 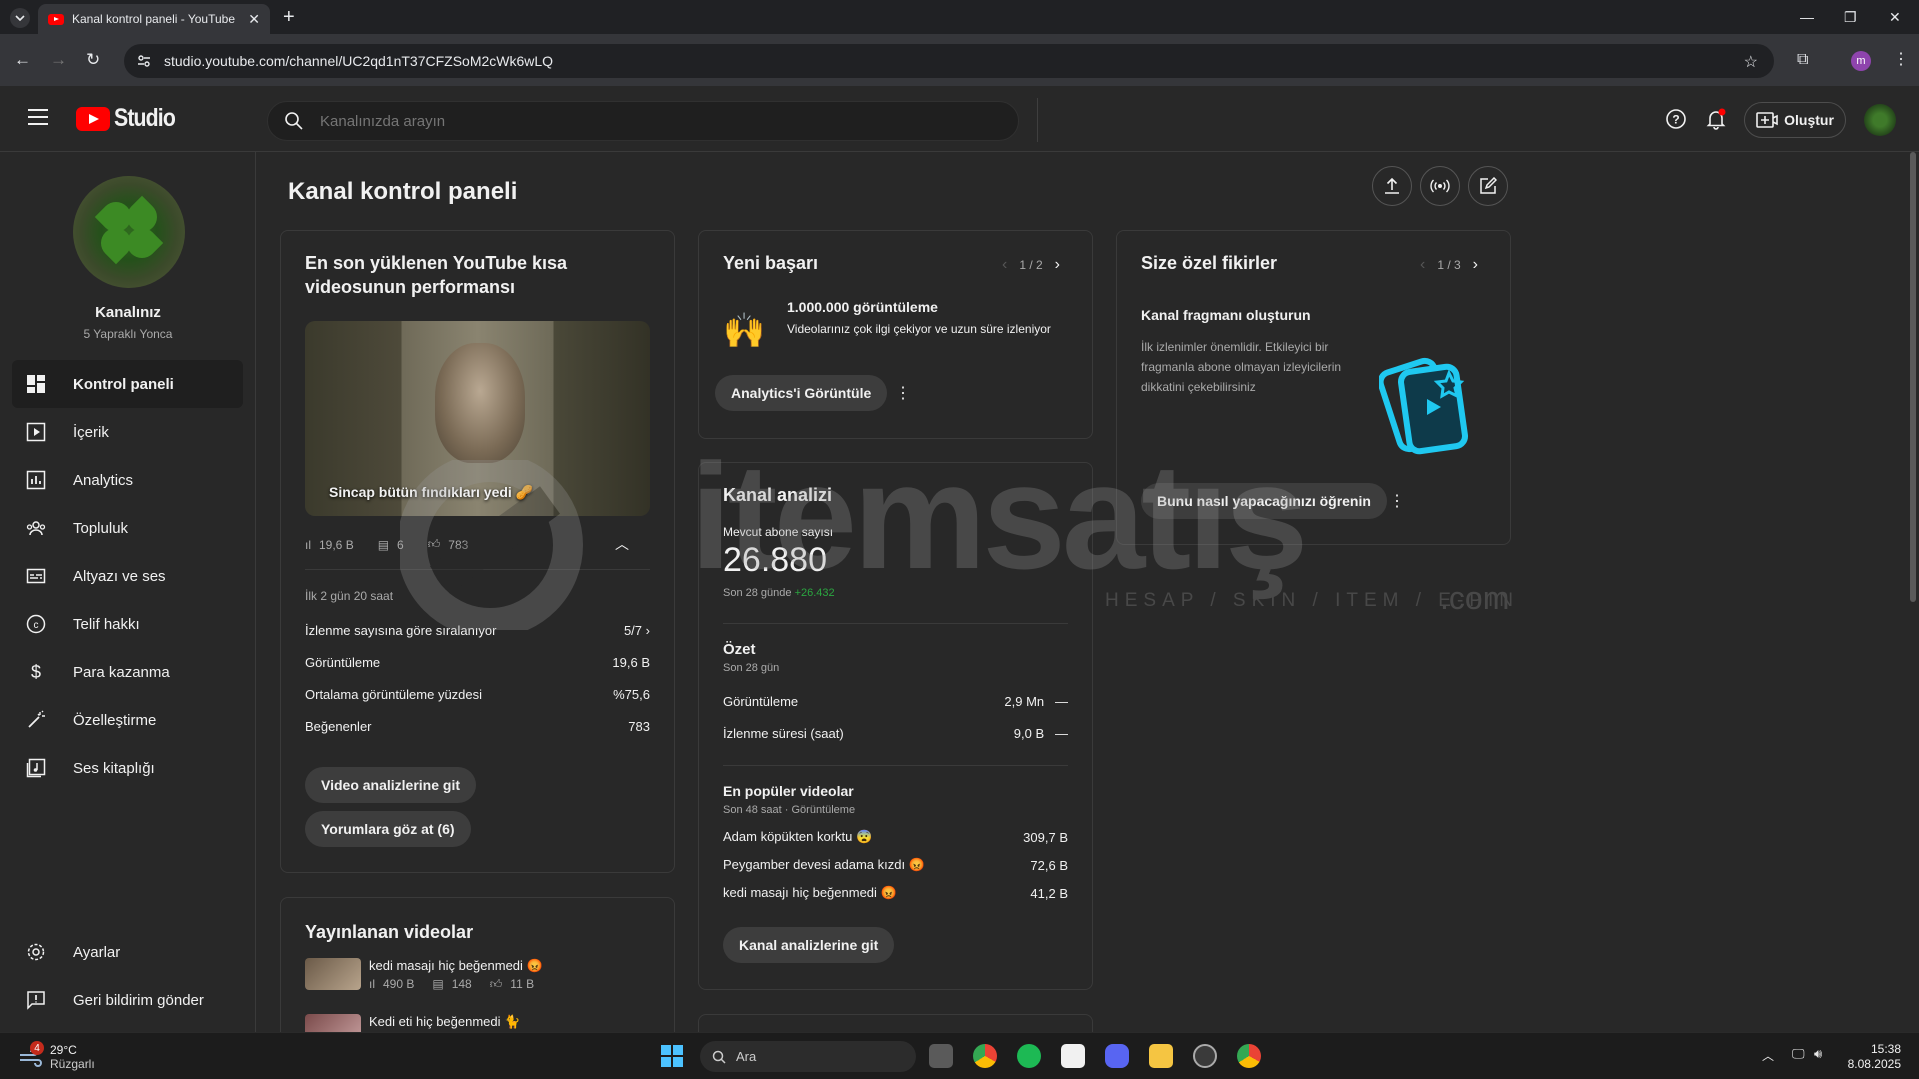 I want to click on reload-icon: ↻, so click(x=93, y=60).